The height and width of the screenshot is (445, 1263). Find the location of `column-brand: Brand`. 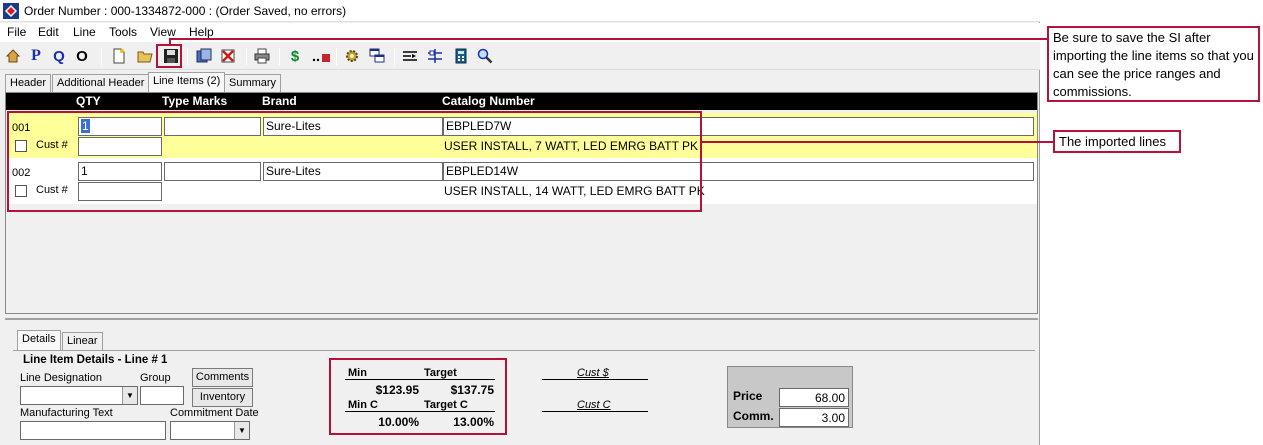

column-brand: Brand is located at coordinates (279, 101).